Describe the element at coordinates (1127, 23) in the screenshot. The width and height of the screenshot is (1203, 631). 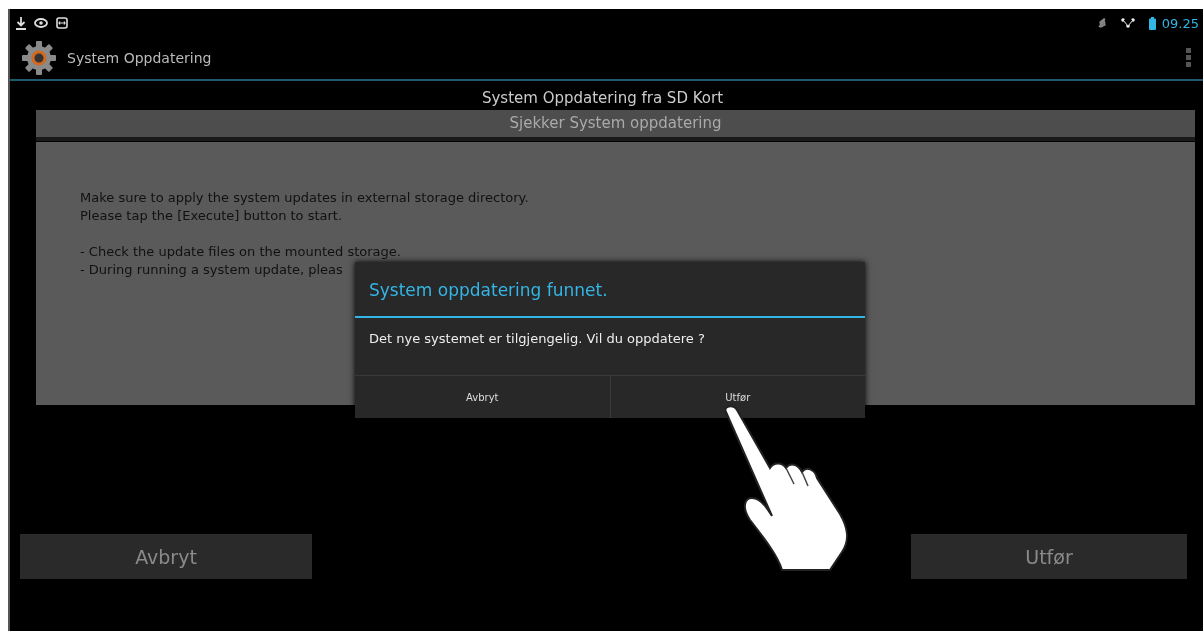
I see `network-icon` at that location.